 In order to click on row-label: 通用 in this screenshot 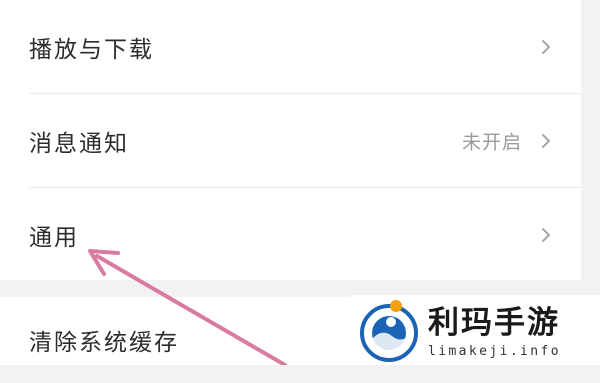, I will do `click(54, 237)`.